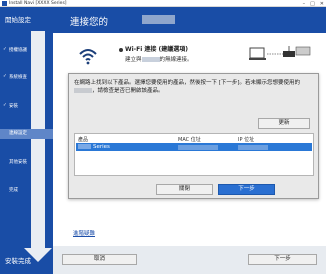 The width and height of the screenshot is (326, 274). Describe the element at coordinates (176, 60) in the screenshot. I see `wifi-desc-text-2: 的無線連接。` at that location.